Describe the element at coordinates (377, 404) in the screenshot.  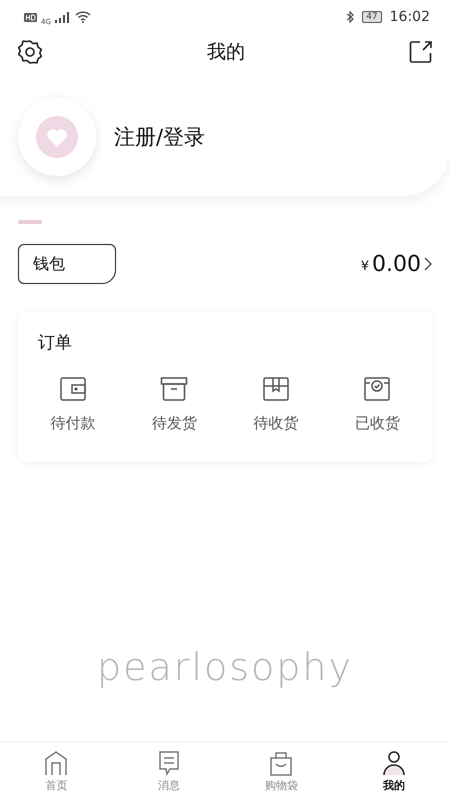
I see `order-status-button: 已收货` at that location.